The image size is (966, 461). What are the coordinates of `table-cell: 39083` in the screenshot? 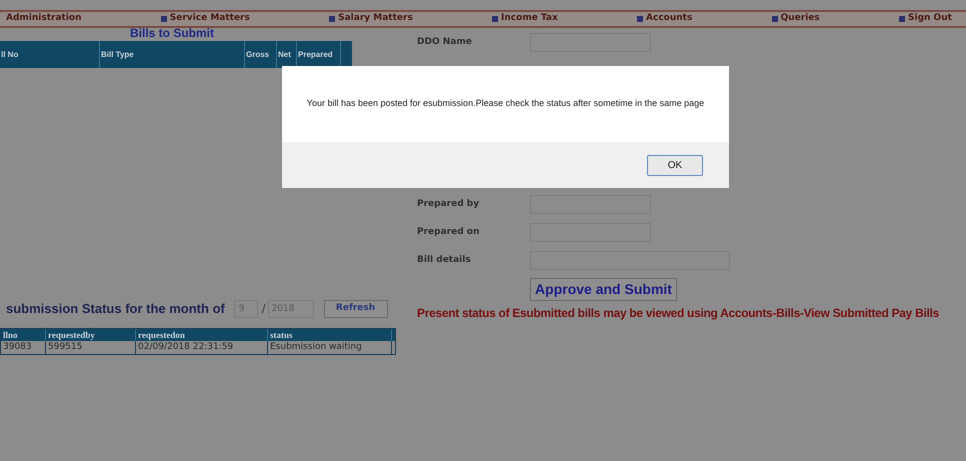 It's located at (23, 347).